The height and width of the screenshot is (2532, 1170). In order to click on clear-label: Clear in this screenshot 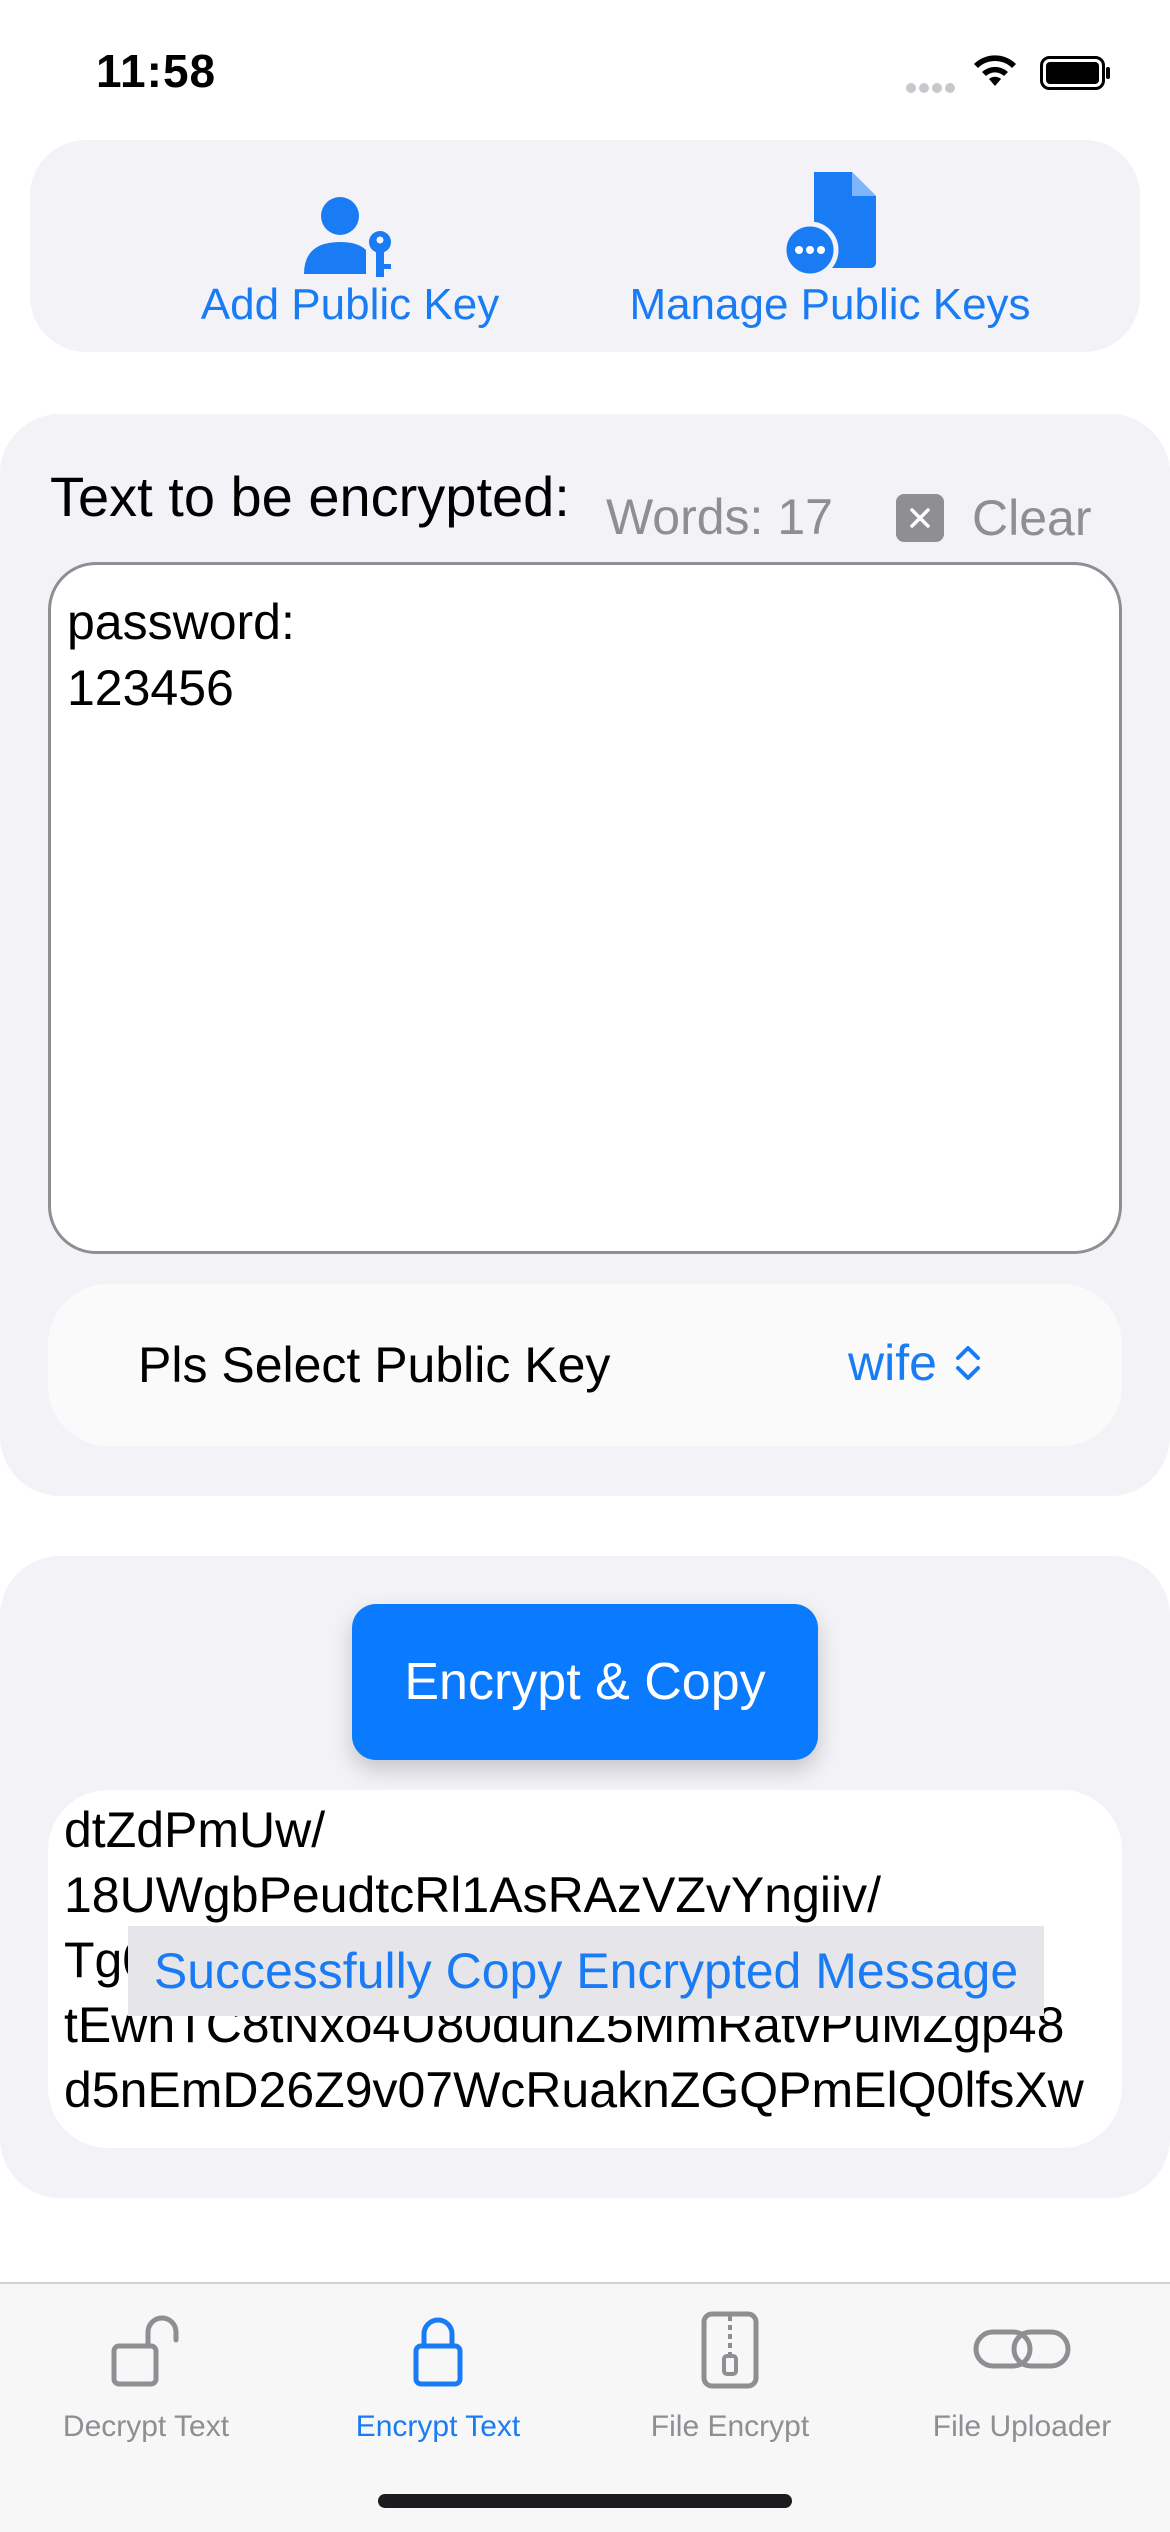, I will do `click(1032, 518)`.